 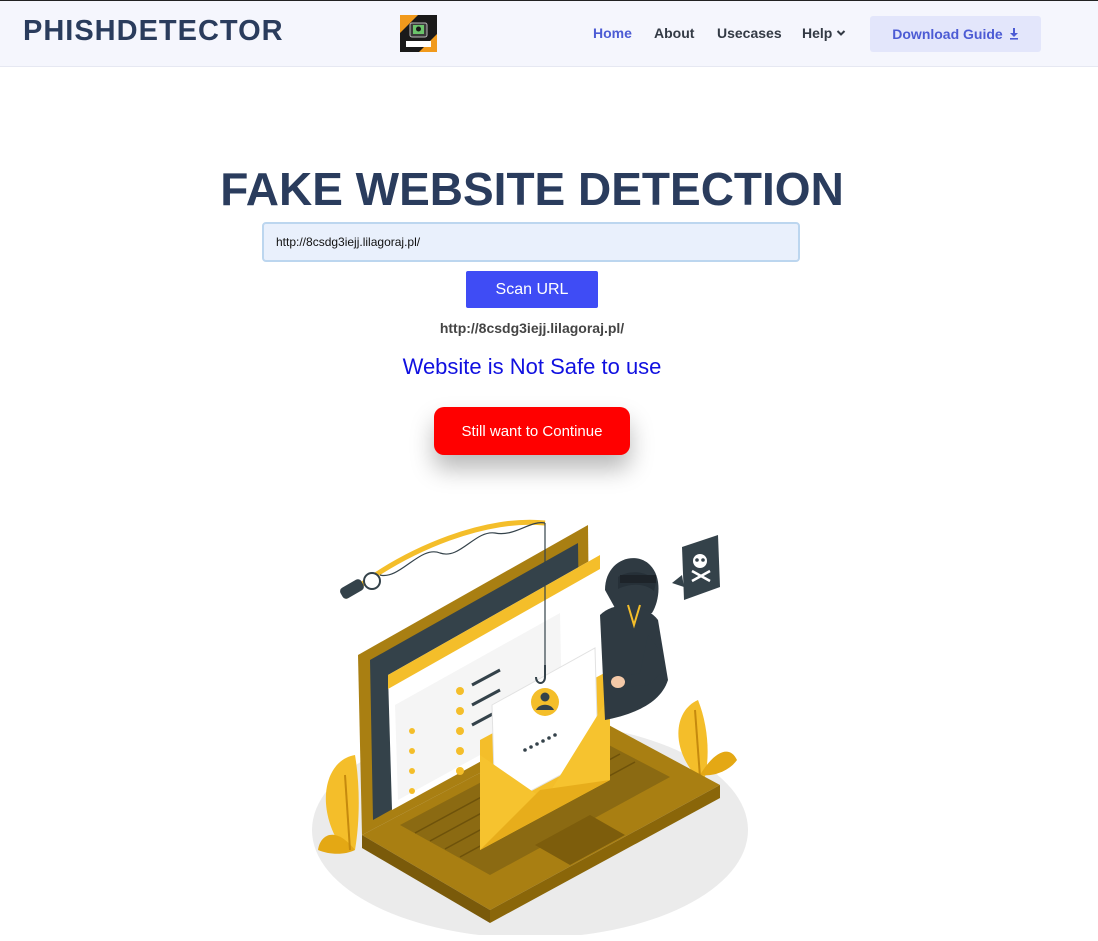 What do you see at coordinates (817, 33) in the screenshot?
I see `nav-help-link: Help` at bounding box center [817, 33].